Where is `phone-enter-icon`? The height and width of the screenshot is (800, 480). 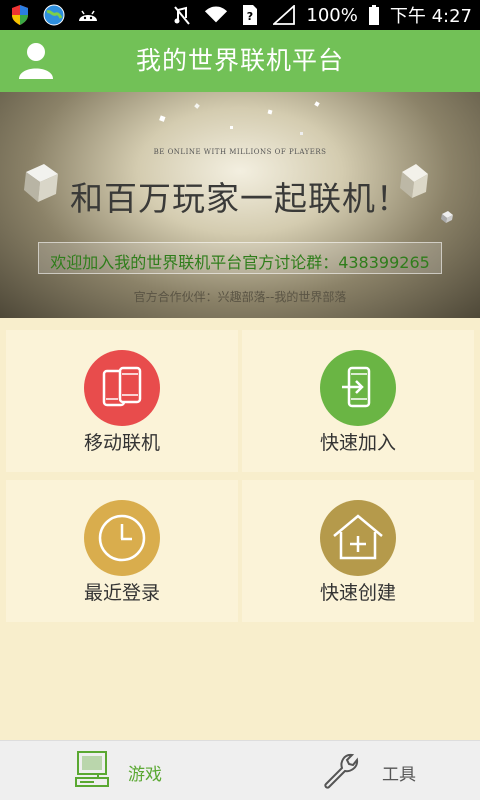
phone-enter-icon is located at coordinates (358, 388).